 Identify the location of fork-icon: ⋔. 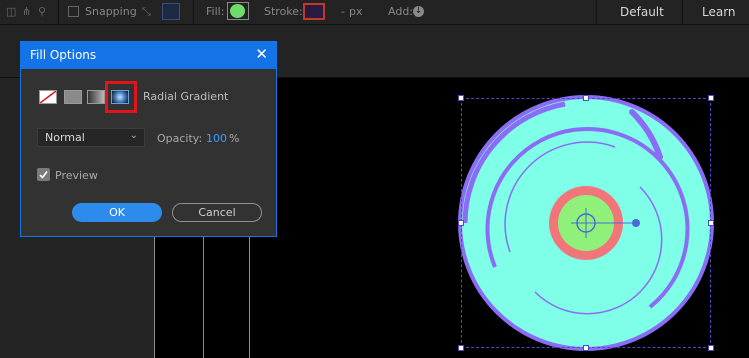
(26, 12).